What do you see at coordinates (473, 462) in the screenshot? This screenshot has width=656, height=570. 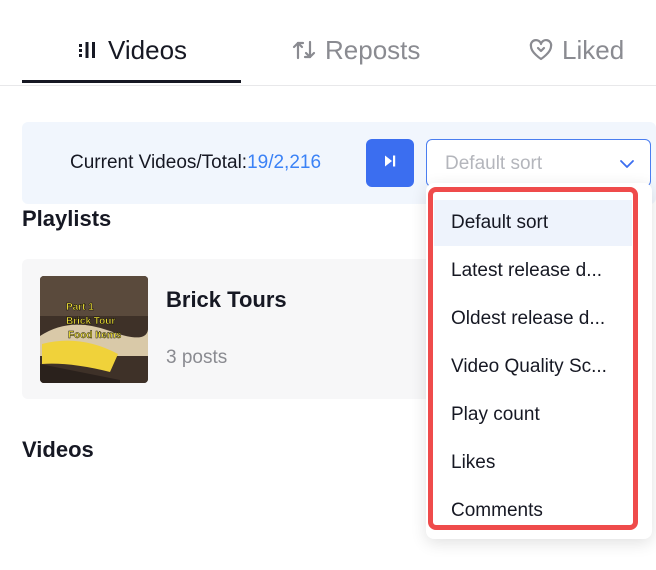 I see `sort-option-label: Likes` at bounding box center [473, 462].